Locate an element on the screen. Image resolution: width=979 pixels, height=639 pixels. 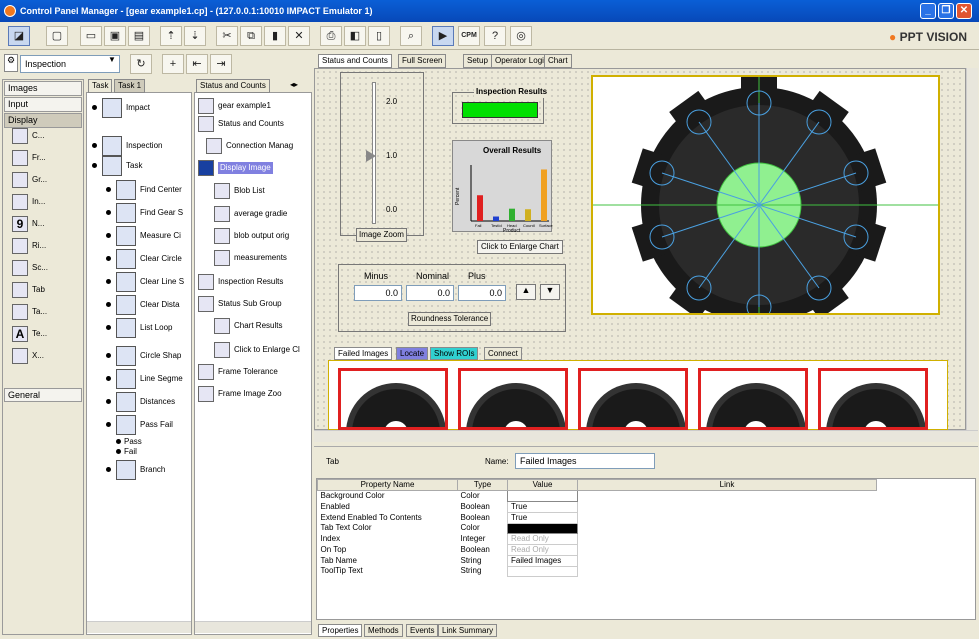
delete-icon: ✕ is located at coordinates (299, 36).